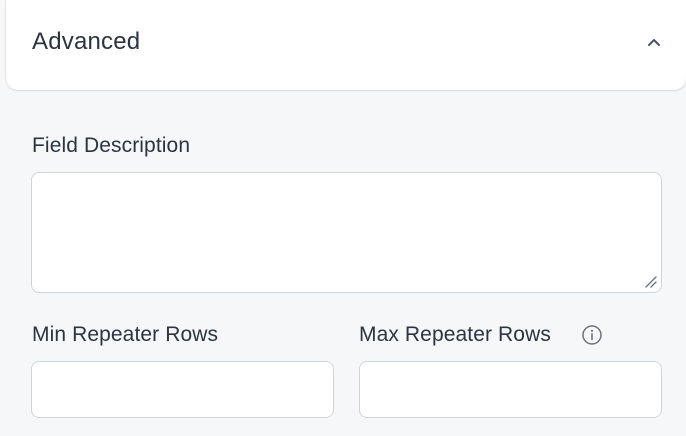  I want to click on section-title: Advanced, so click(86, 41).